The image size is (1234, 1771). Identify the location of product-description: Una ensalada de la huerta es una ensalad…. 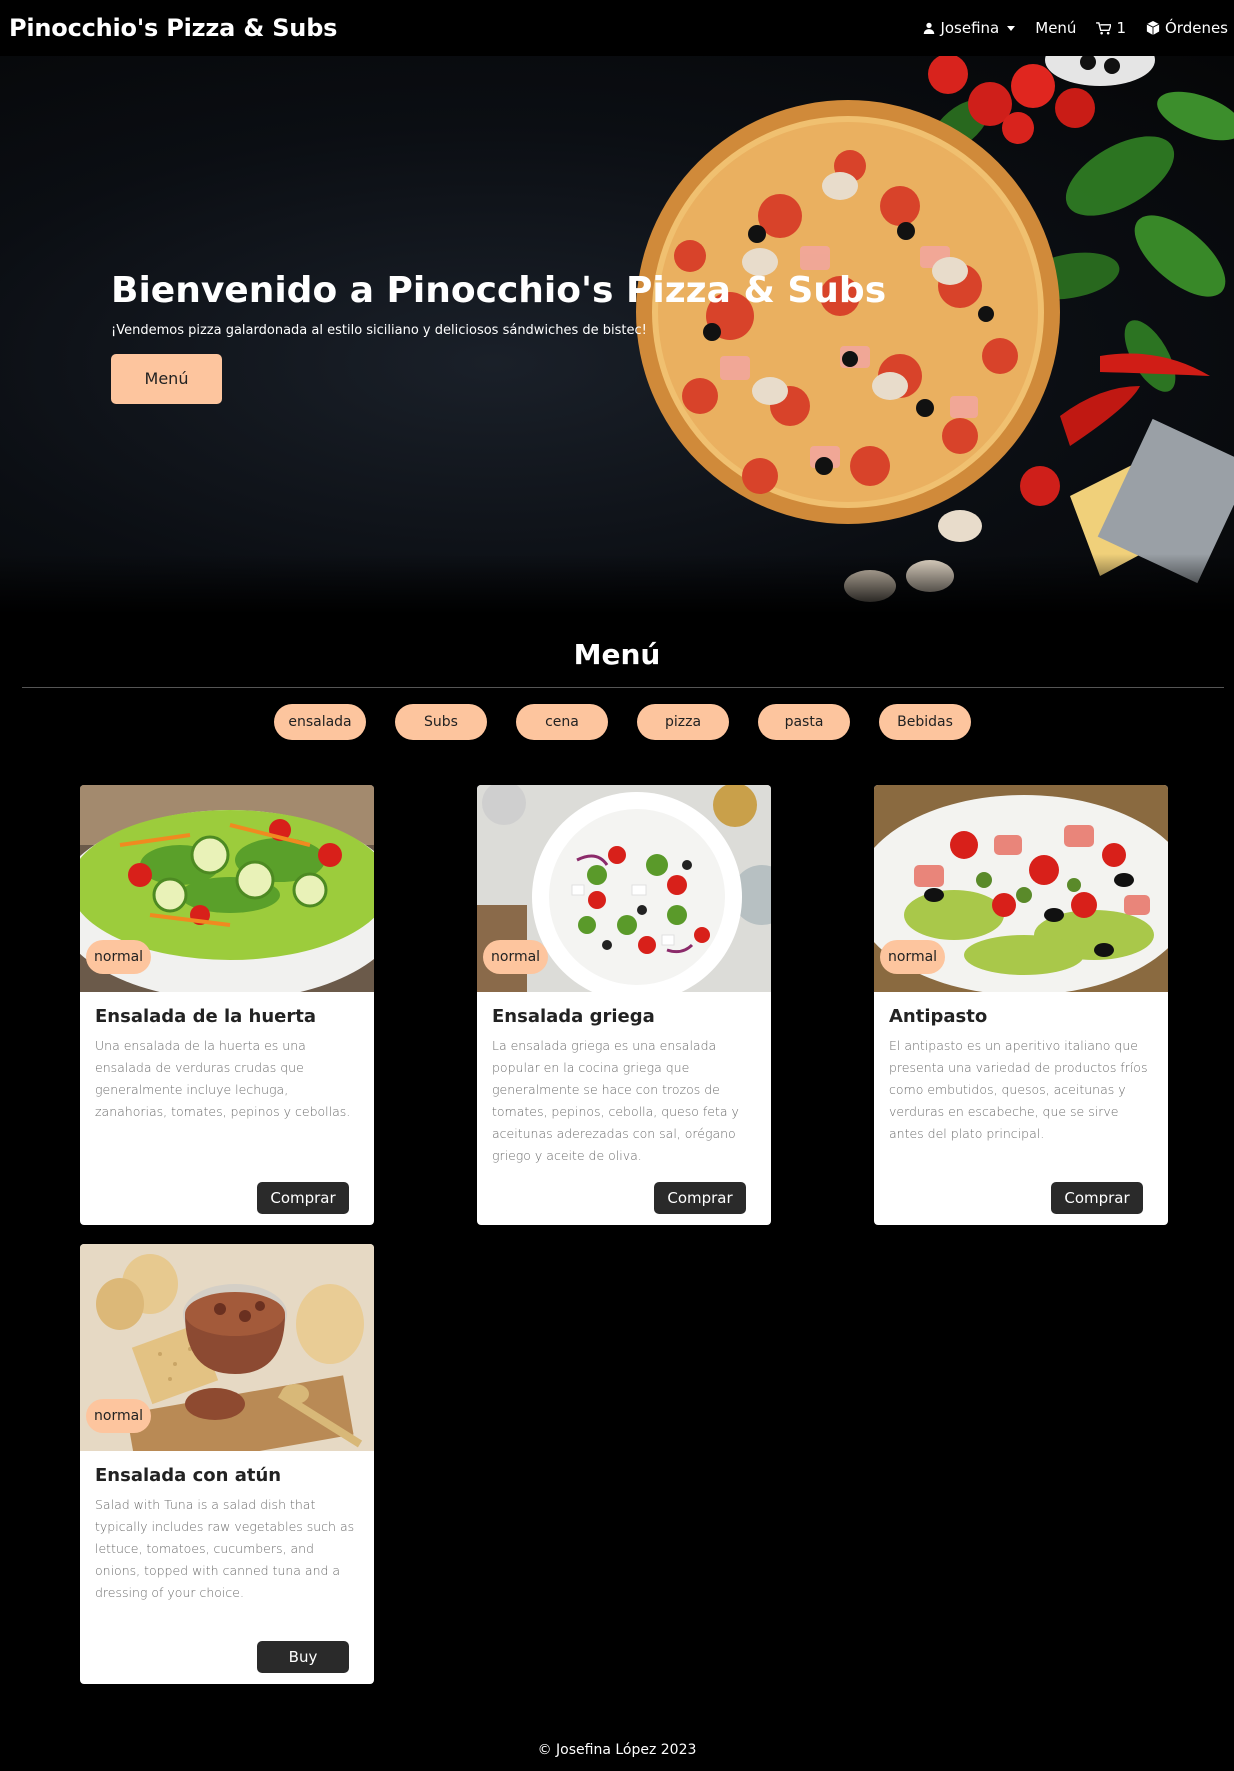
(223, 1078).